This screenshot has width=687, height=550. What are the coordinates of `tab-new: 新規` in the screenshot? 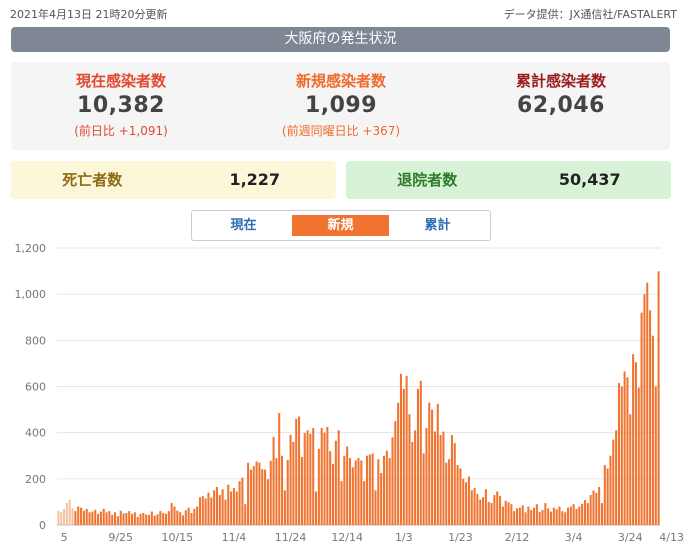 It's located at (340, 225).